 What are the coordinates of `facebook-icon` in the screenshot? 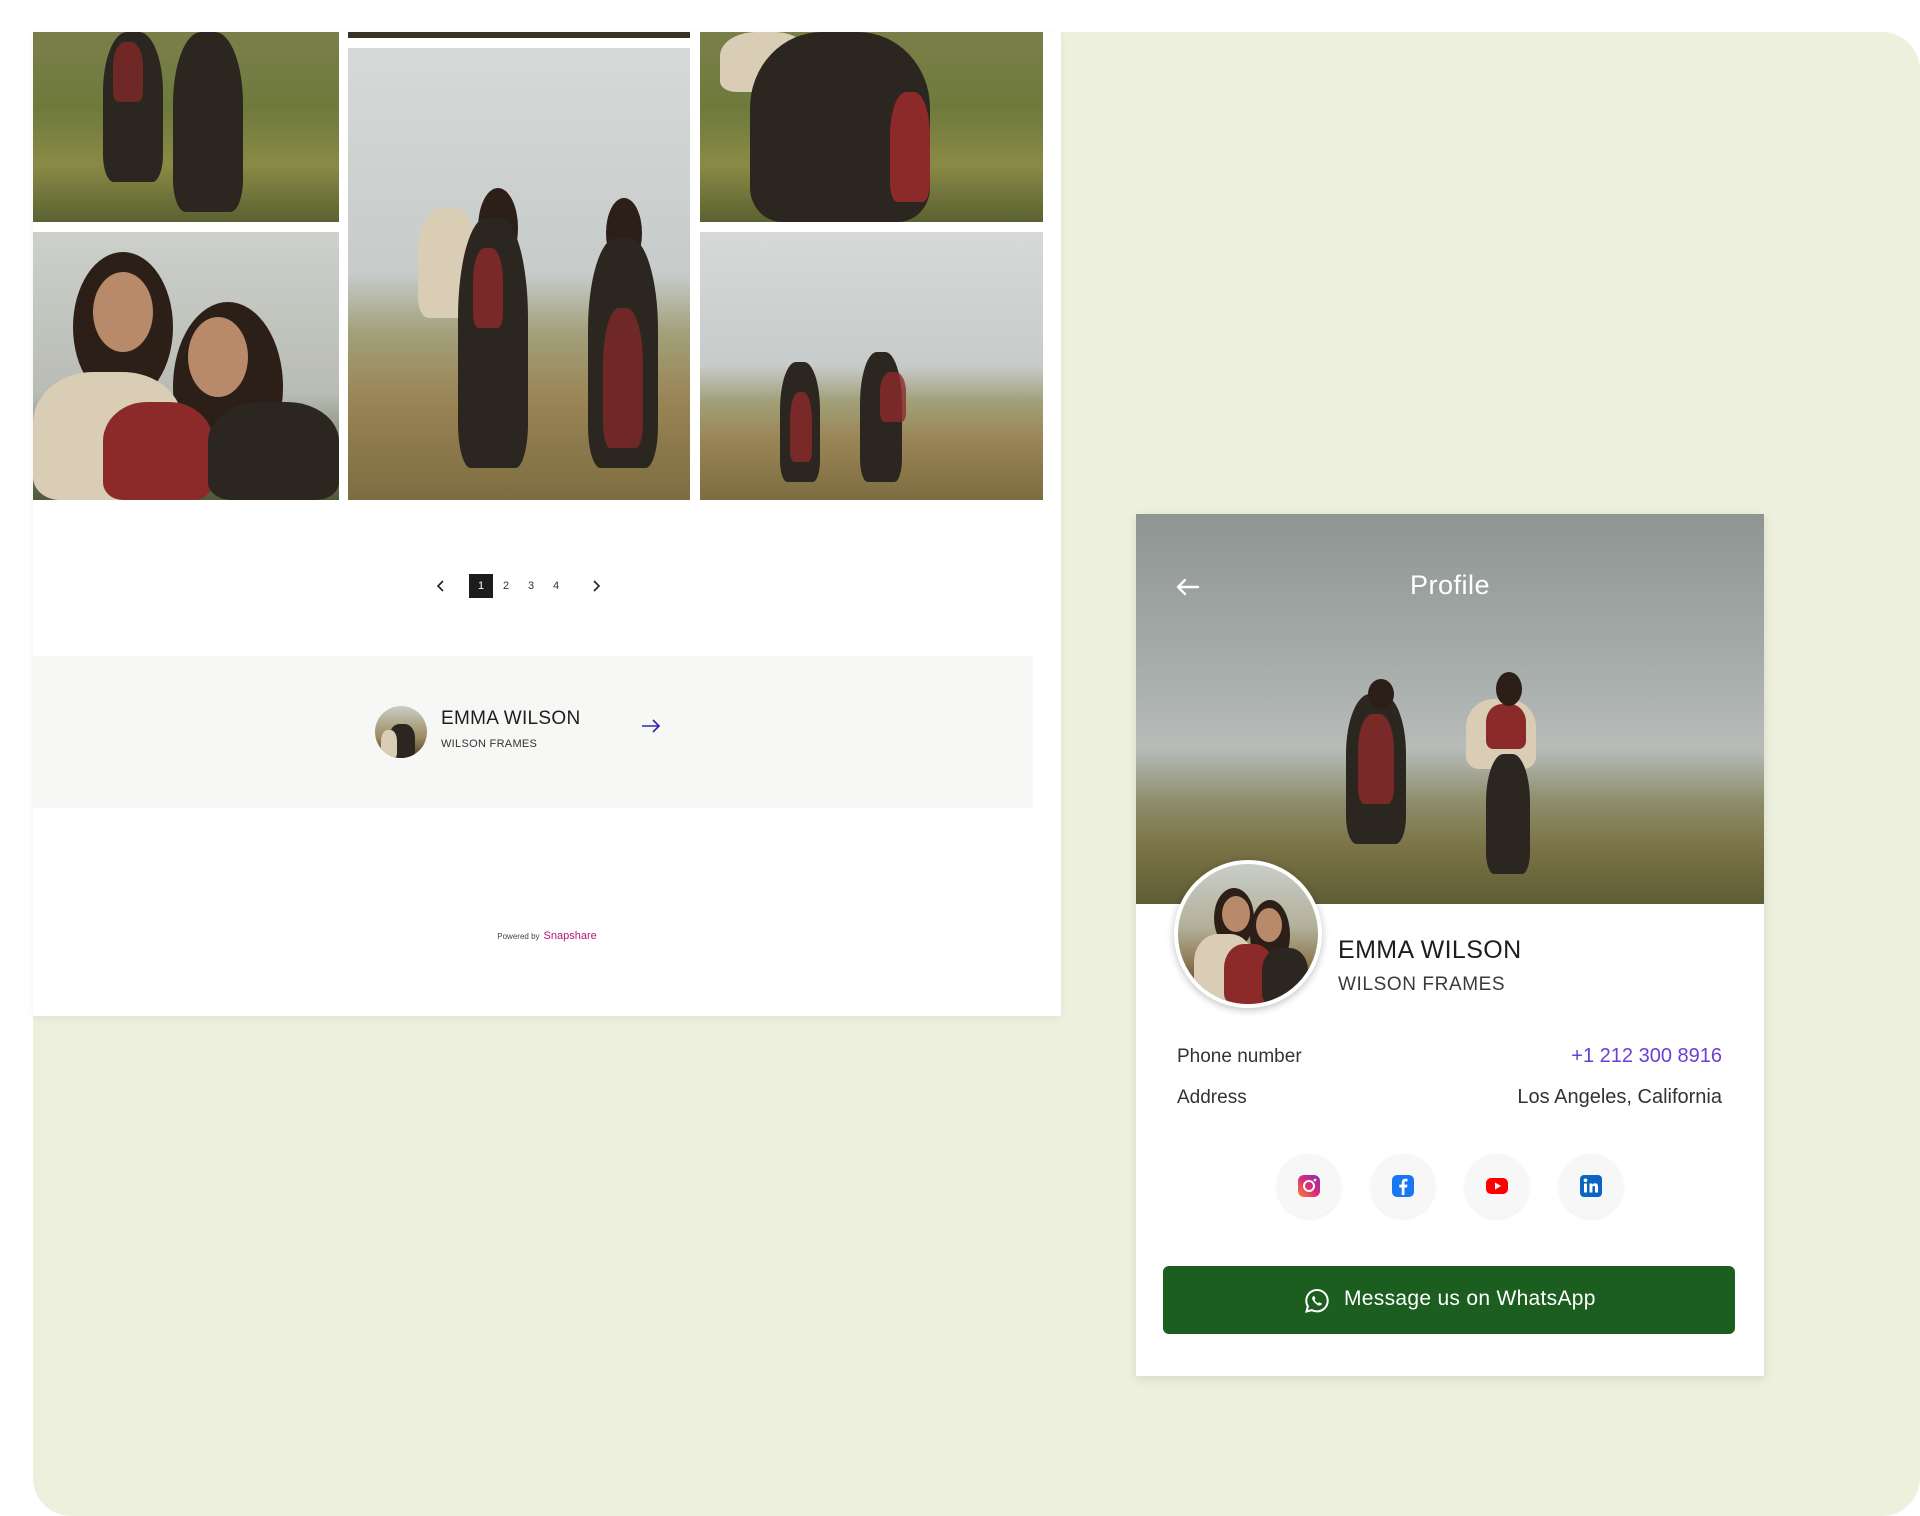 It's located at (1403, 1186).